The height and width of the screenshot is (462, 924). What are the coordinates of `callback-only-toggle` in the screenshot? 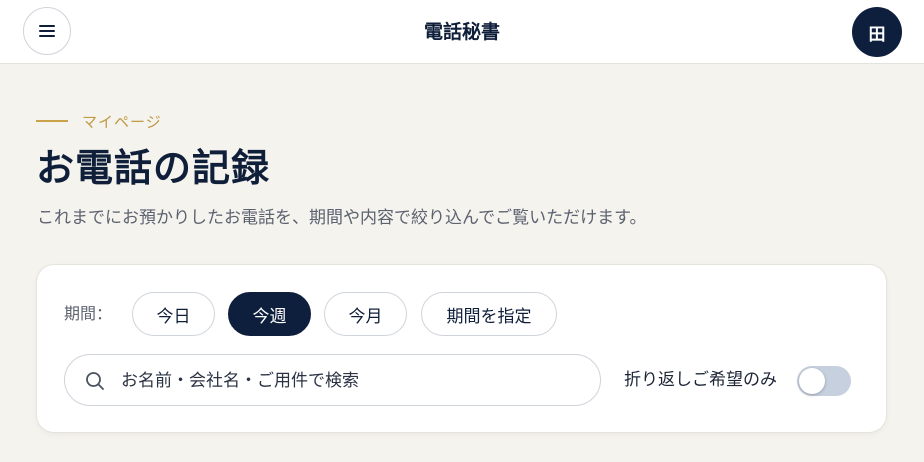 It's located at (824, 381).